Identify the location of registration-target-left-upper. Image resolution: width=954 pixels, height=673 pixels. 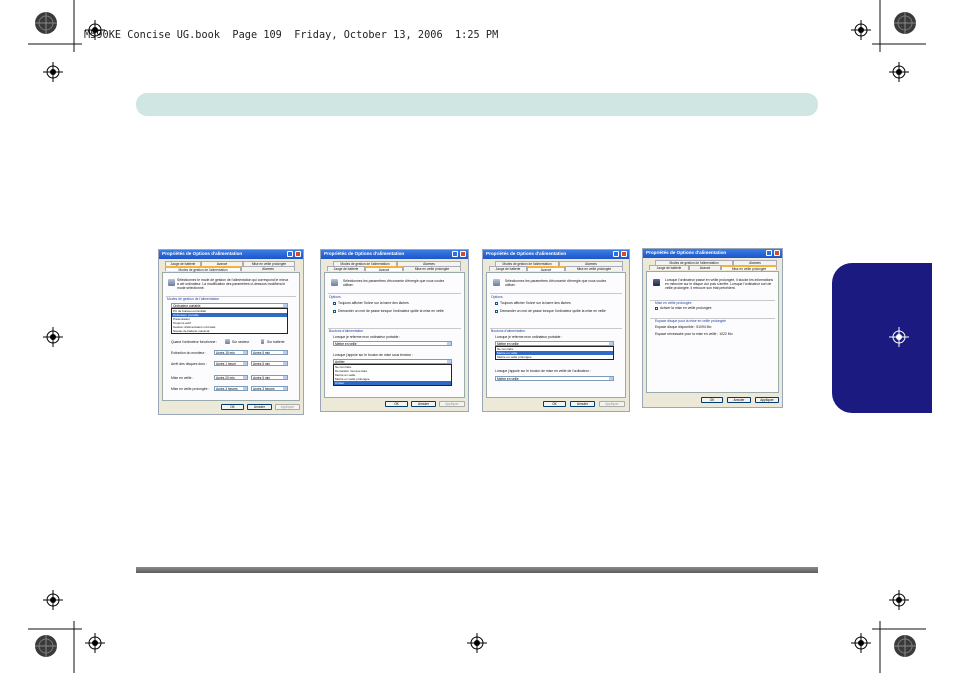
(53, 72).